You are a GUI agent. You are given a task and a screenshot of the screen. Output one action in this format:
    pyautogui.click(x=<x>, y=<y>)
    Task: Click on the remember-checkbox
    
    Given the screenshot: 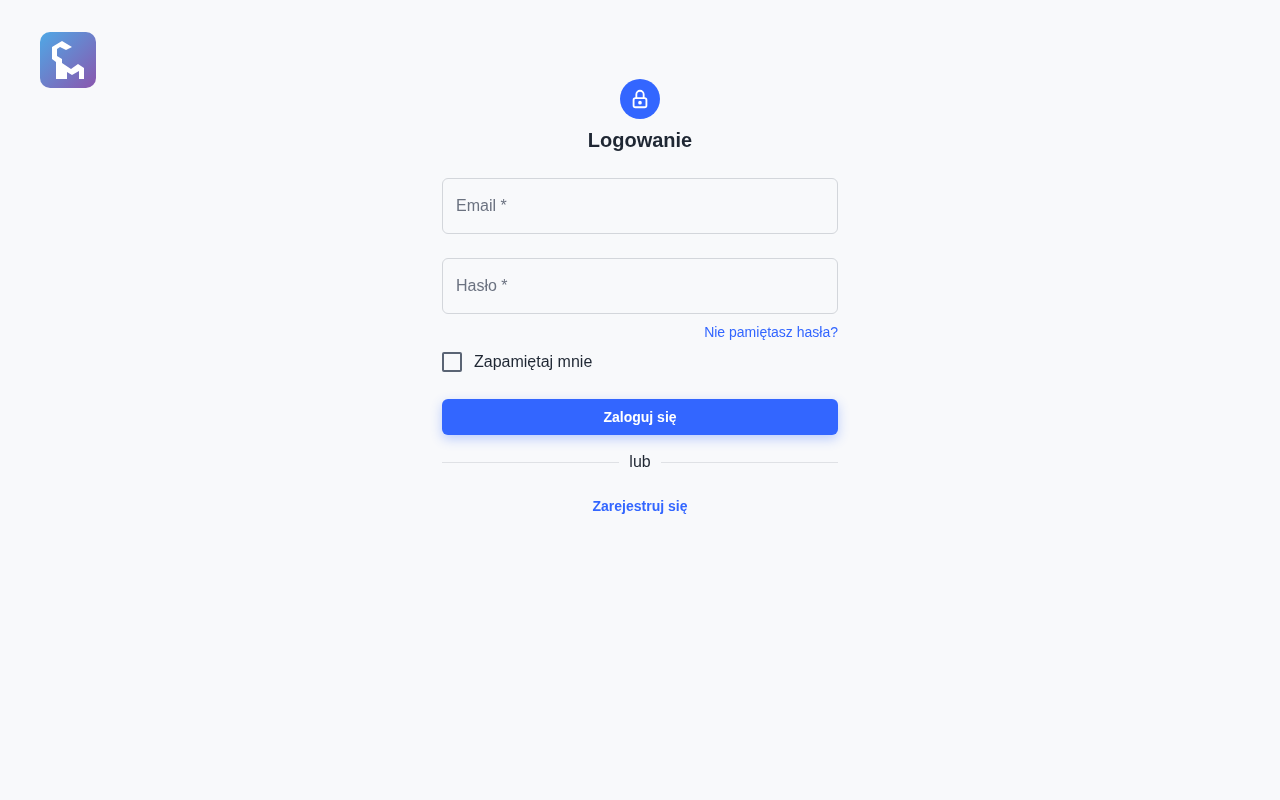 What is the action you would take?
    pyautogui.click(x=452, y=362)
    